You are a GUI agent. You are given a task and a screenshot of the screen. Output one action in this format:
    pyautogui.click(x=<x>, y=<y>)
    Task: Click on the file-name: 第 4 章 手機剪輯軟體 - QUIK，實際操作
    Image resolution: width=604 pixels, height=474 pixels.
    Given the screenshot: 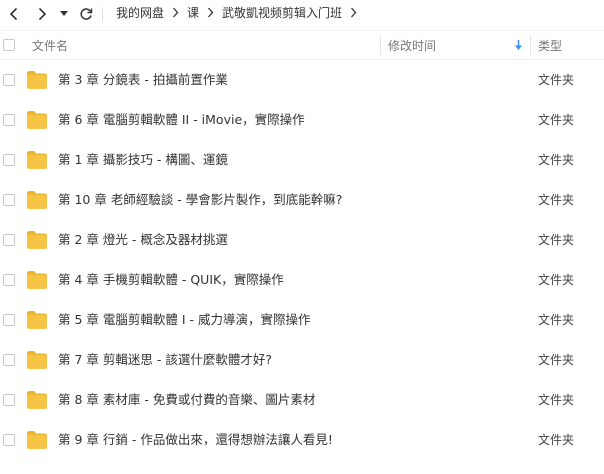 What is the action you would take?
    pyautogui.click(x=171, y=280)
    